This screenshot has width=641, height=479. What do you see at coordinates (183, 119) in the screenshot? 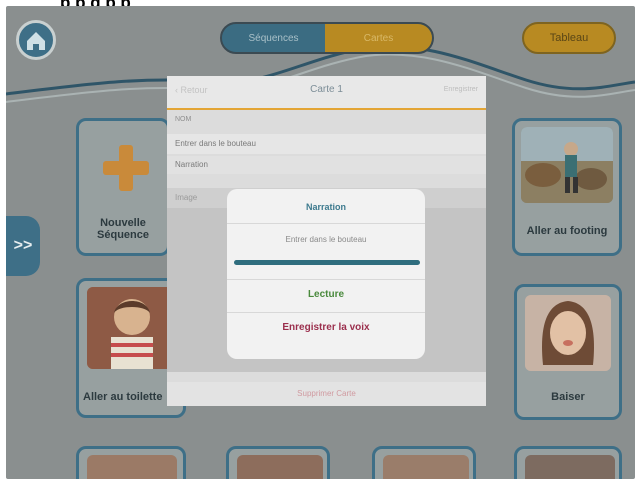
I see `section-header-nom: NOM` at bounding box center [183, 119].